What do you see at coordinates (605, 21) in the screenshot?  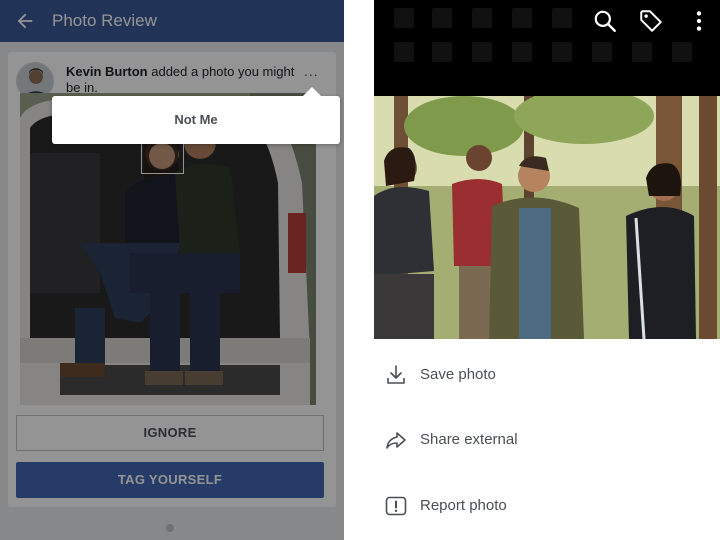 I see `search-icon` at bounding box center [605, 21].